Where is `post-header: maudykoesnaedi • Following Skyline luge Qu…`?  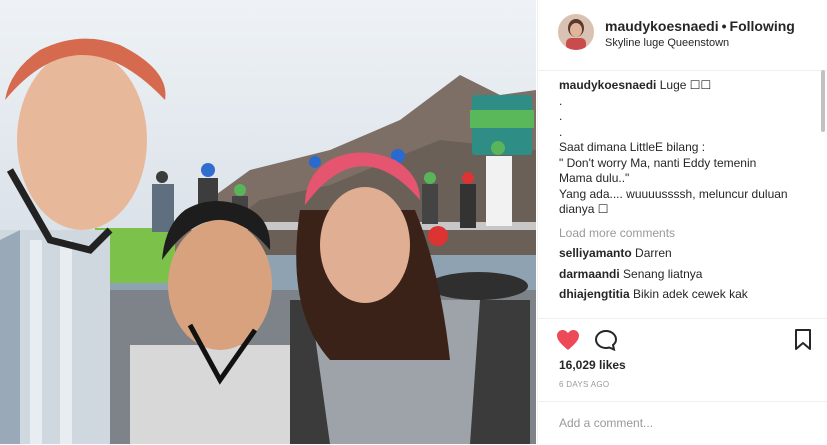
post-header: maudykoesnaedi • Following Skyline luge Qu… is located at coordinates (682, 35).